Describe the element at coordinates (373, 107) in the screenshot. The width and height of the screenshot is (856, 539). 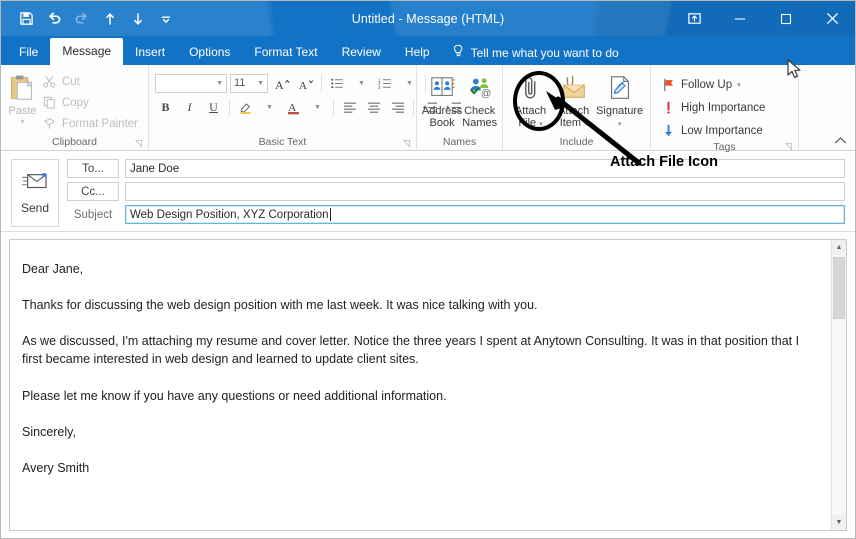
I see `align-center-button` at that location.